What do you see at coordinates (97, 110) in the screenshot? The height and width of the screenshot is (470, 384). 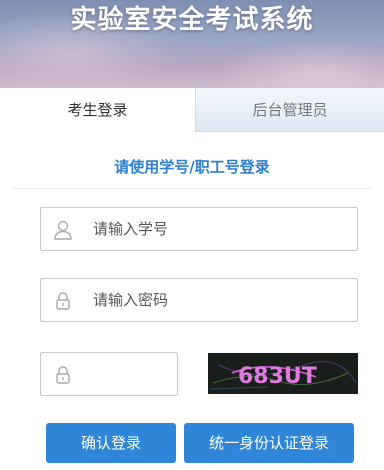 I see `tab-student-login: 考生登录` at bounding box center [97, 110].